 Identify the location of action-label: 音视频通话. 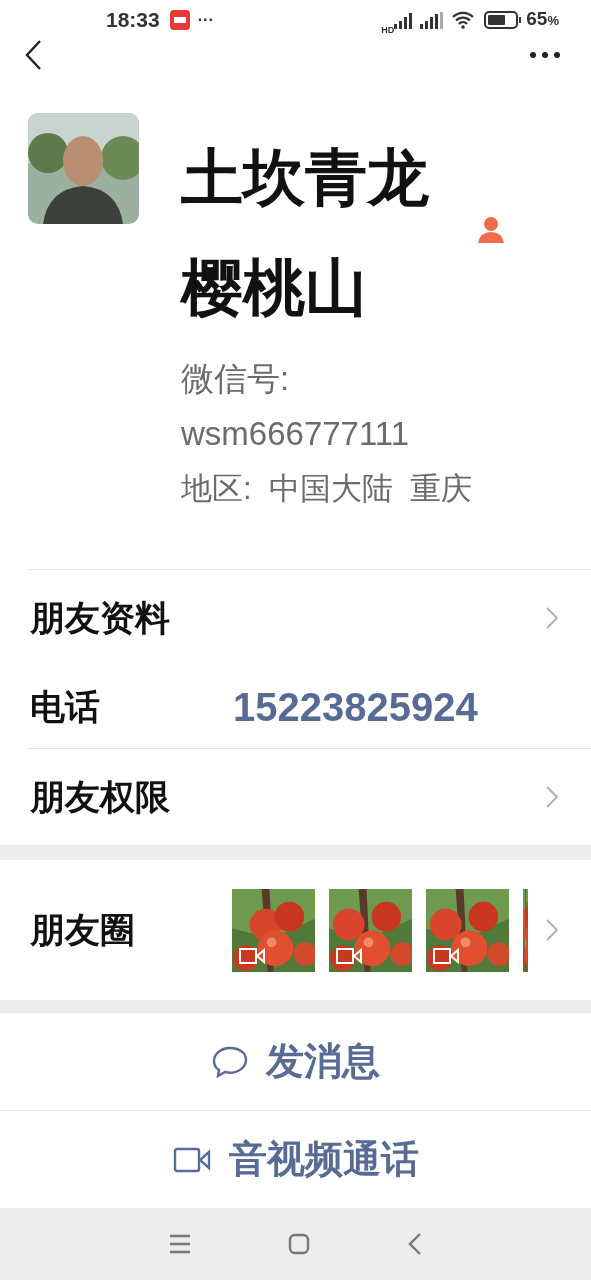
(323, 1159).